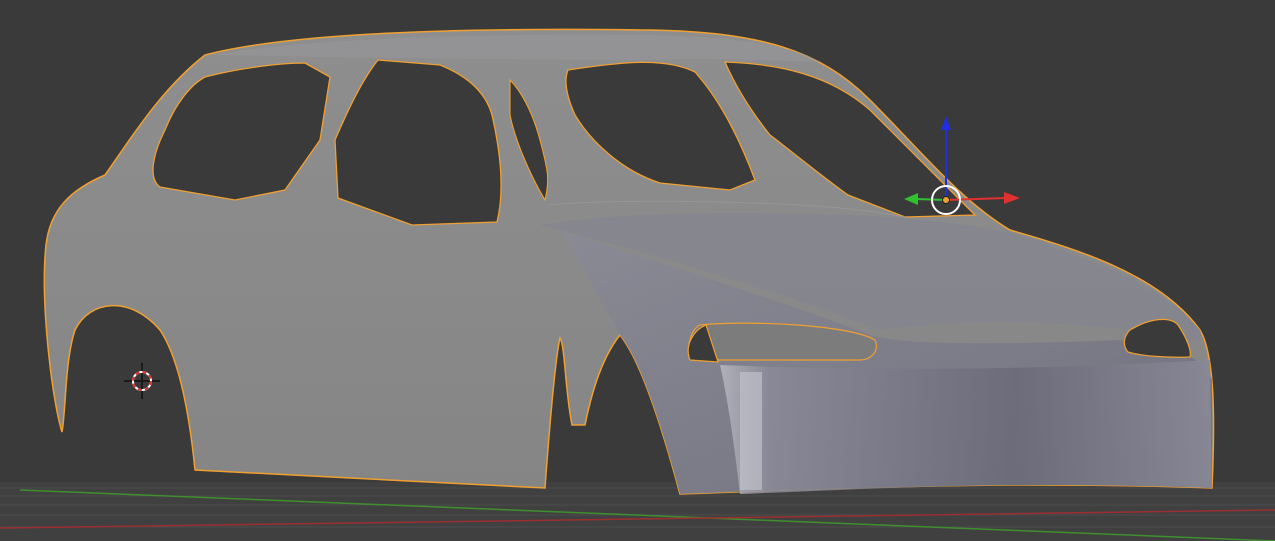 The height and width of the screenshot is (541, 1275). Describe the element at coordinates (946, 200) in the screenshot. I see `gizmo-pivot-point` at that location.